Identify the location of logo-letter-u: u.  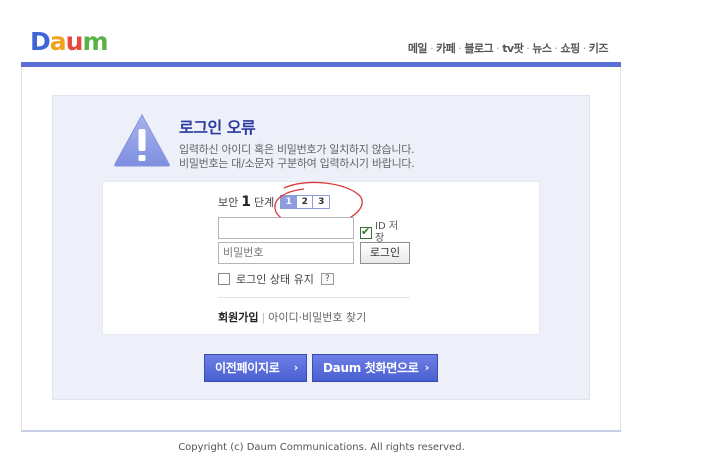
(74, 41).